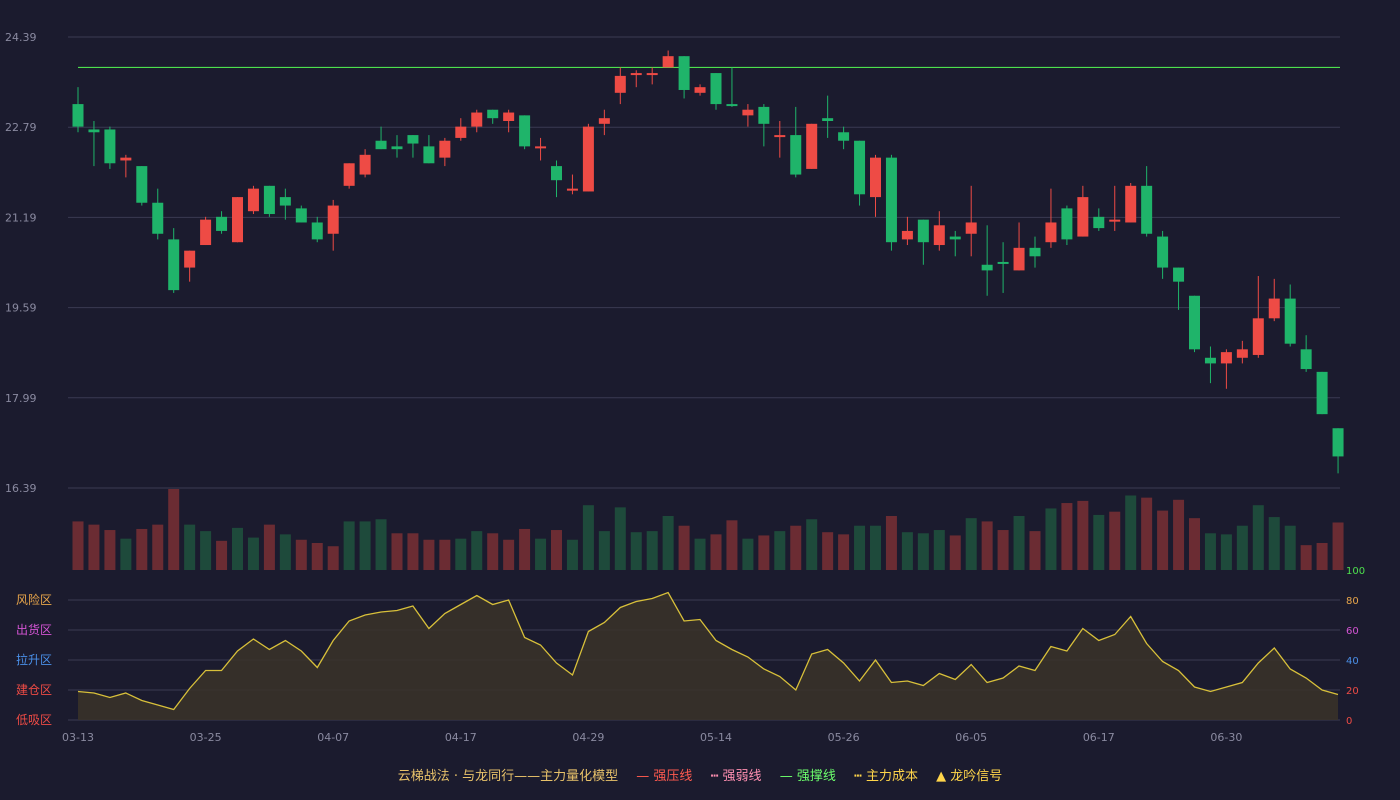  I want to click on x-tick-label: 03-25, so click(206, 737).